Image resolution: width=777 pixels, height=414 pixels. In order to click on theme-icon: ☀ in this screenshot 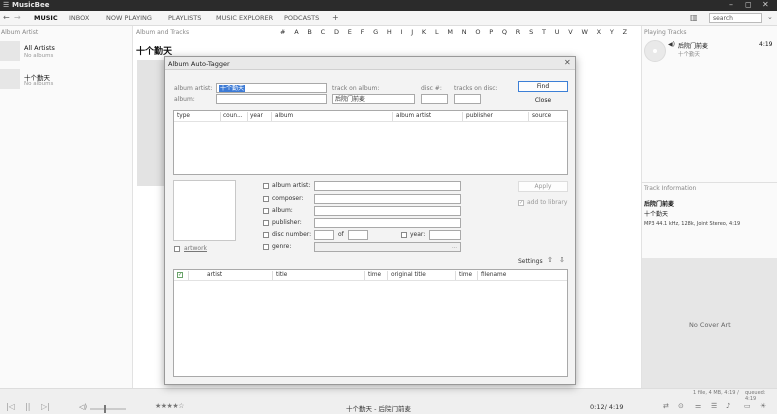, I will do `click(763, 406)`.